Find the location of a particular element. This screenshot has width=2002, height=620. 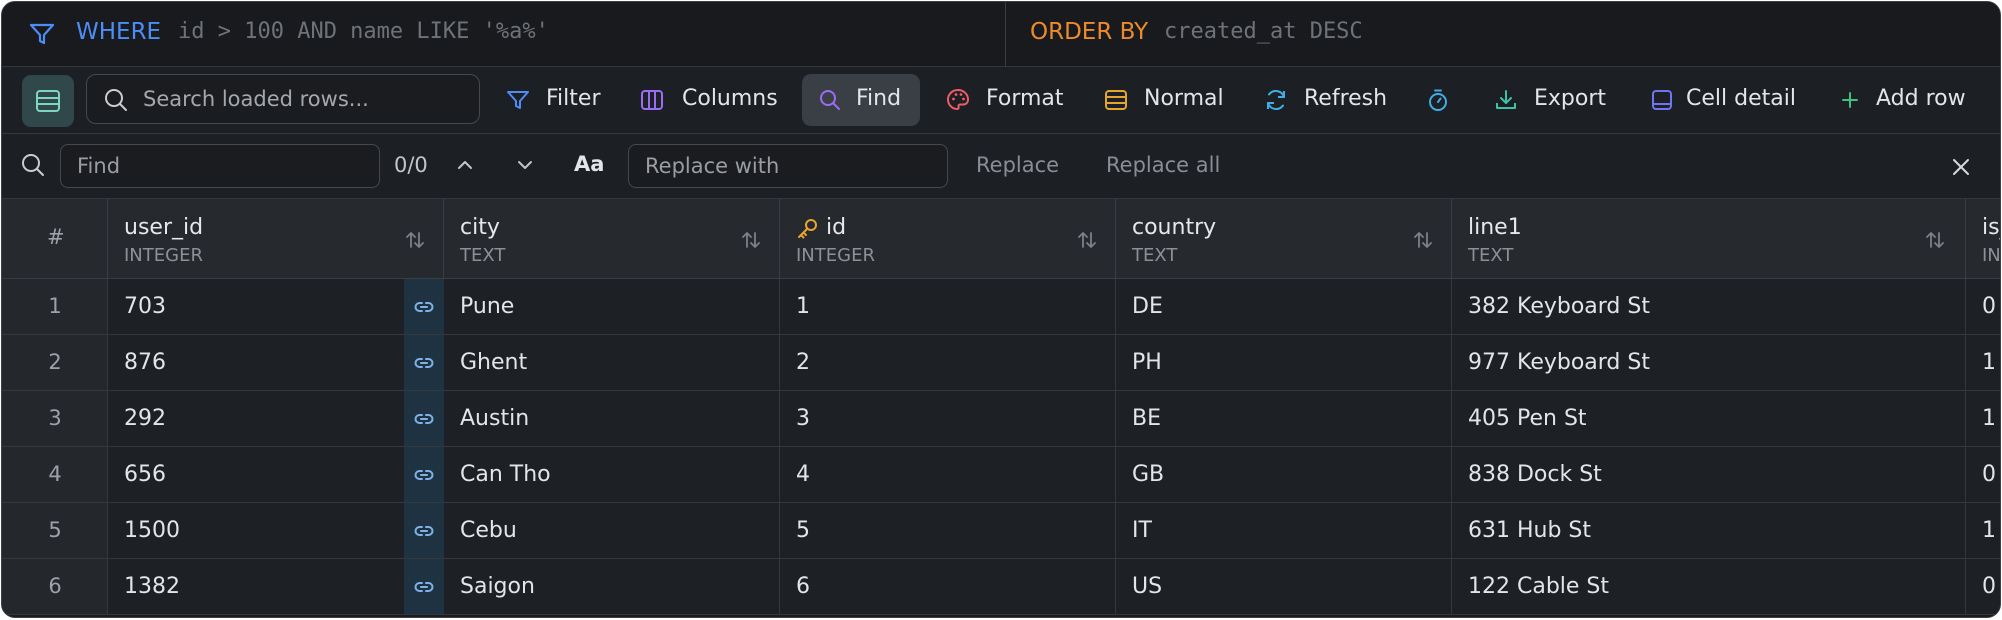

cell-city-value: Saigon is located at coordinates (497, 586).